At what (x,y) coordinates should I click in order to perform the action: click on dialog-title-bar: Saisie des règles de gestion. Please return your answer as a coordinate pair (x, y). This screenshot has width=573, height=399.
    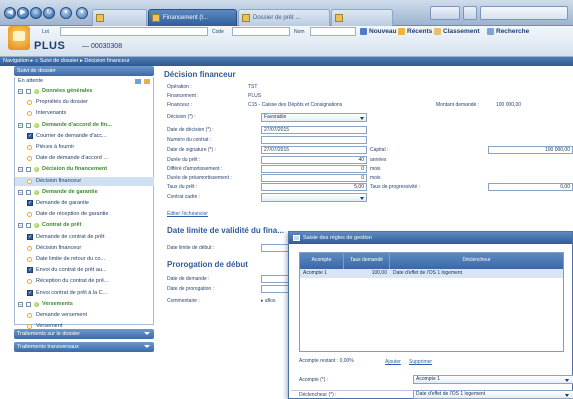
    Looking at the image, I should click on (430, 238).